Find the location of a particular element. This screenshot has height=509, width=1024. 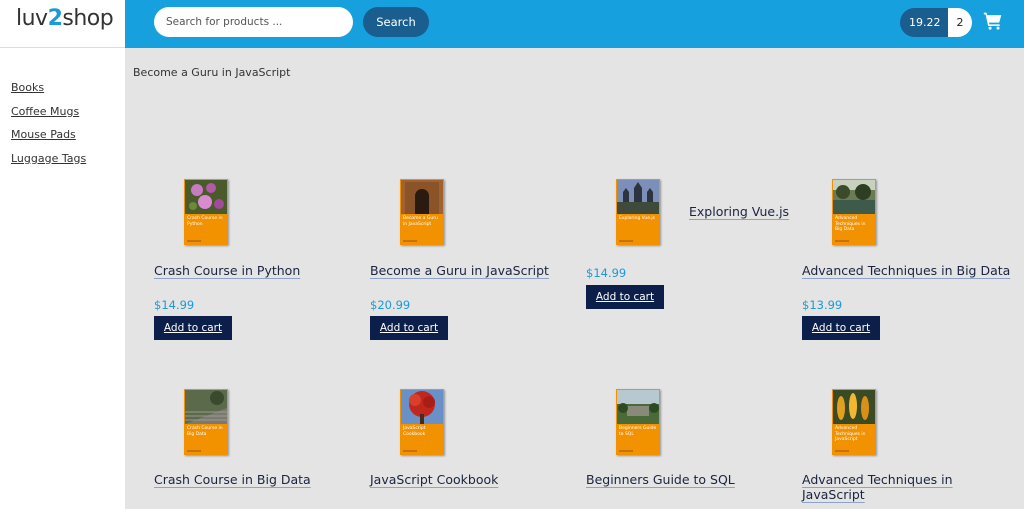

cover-title: Become a Guru in JavaScript is located at coordinates (420, 221).